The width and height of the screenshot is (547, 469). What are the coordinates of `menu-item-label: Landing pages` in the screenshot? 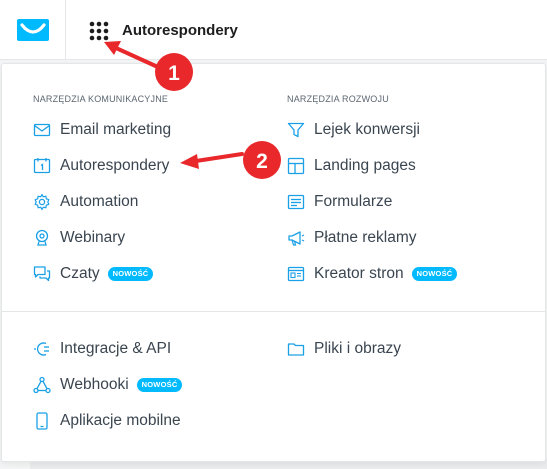 It's located at (365, 165).